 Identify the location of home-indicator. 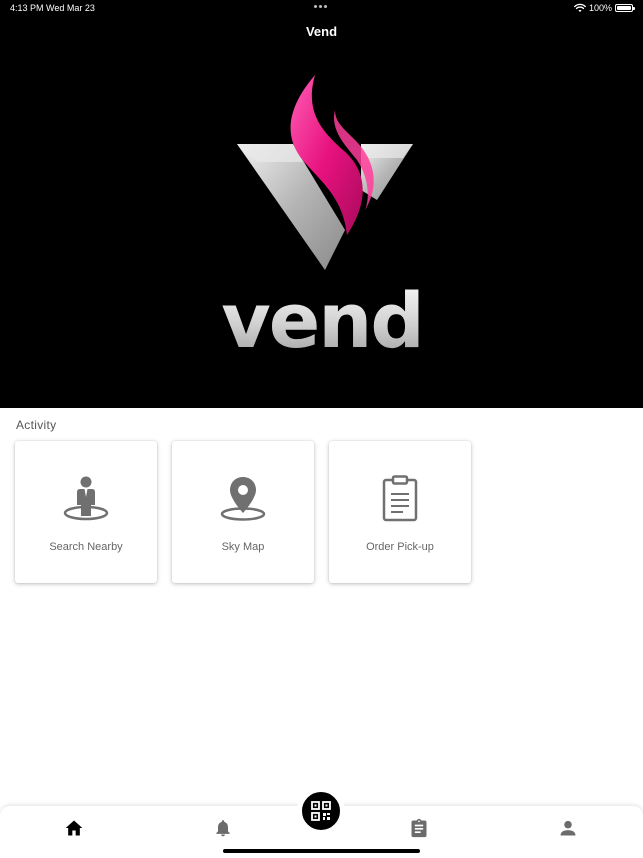
(321, 851).